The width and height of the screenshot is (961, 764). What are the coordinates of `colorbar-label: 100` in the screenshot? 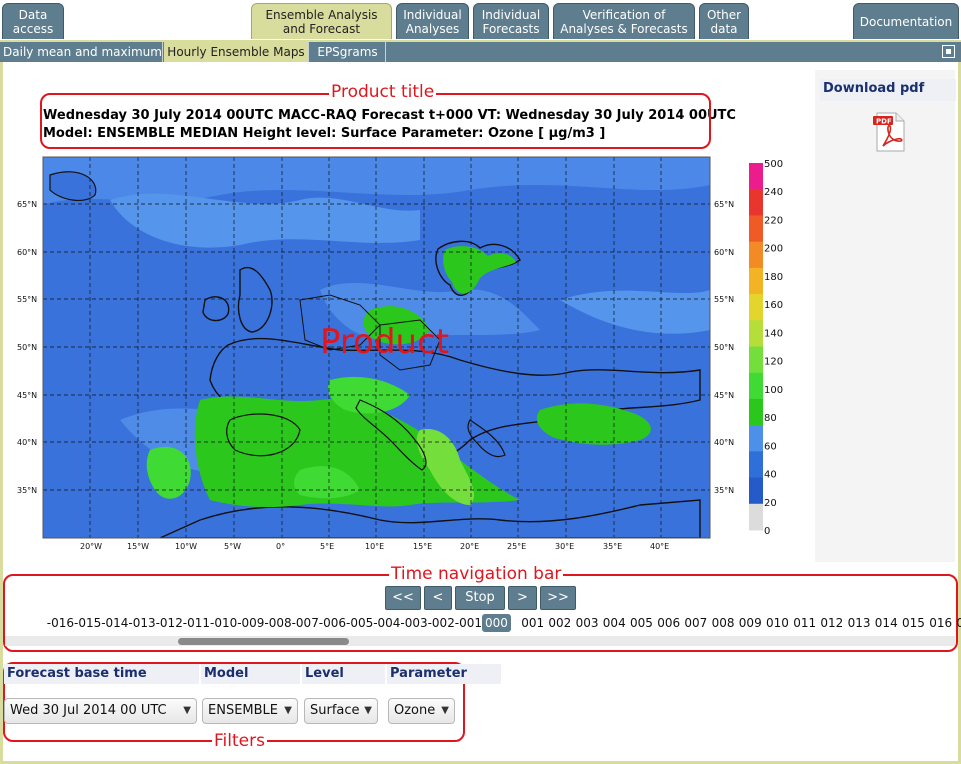 It's located at (773, 390).